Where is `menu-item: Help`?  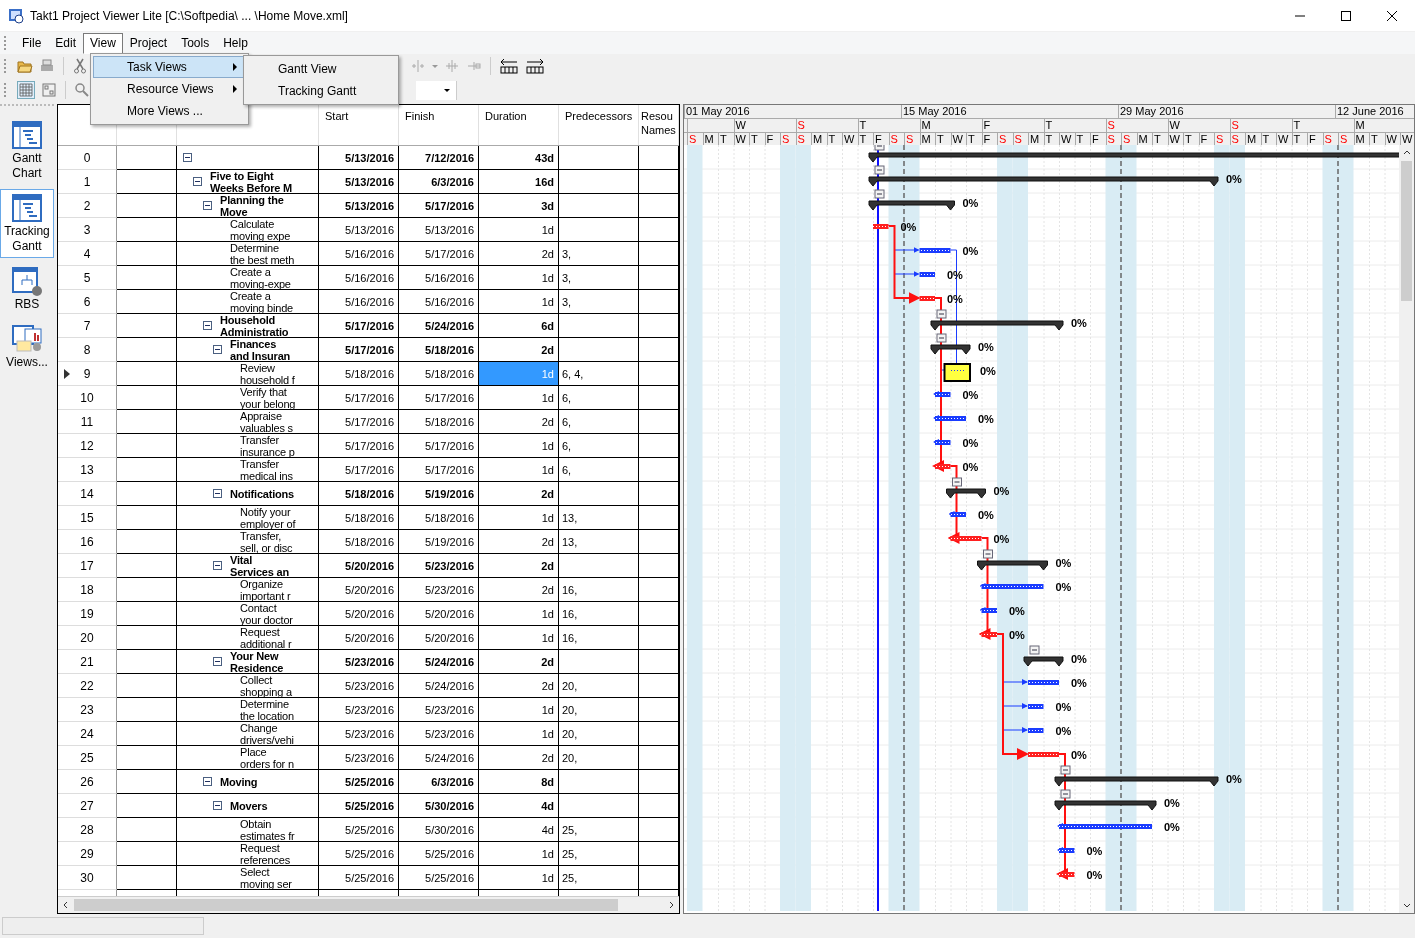
menu-item: Help is located at coordinates (235, 43).